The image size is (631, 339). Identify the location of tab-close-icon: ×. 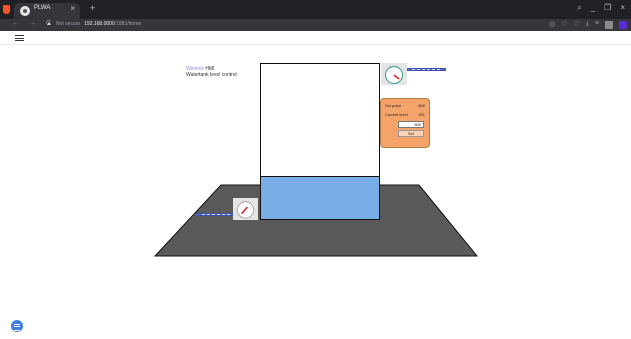
(72, 8).